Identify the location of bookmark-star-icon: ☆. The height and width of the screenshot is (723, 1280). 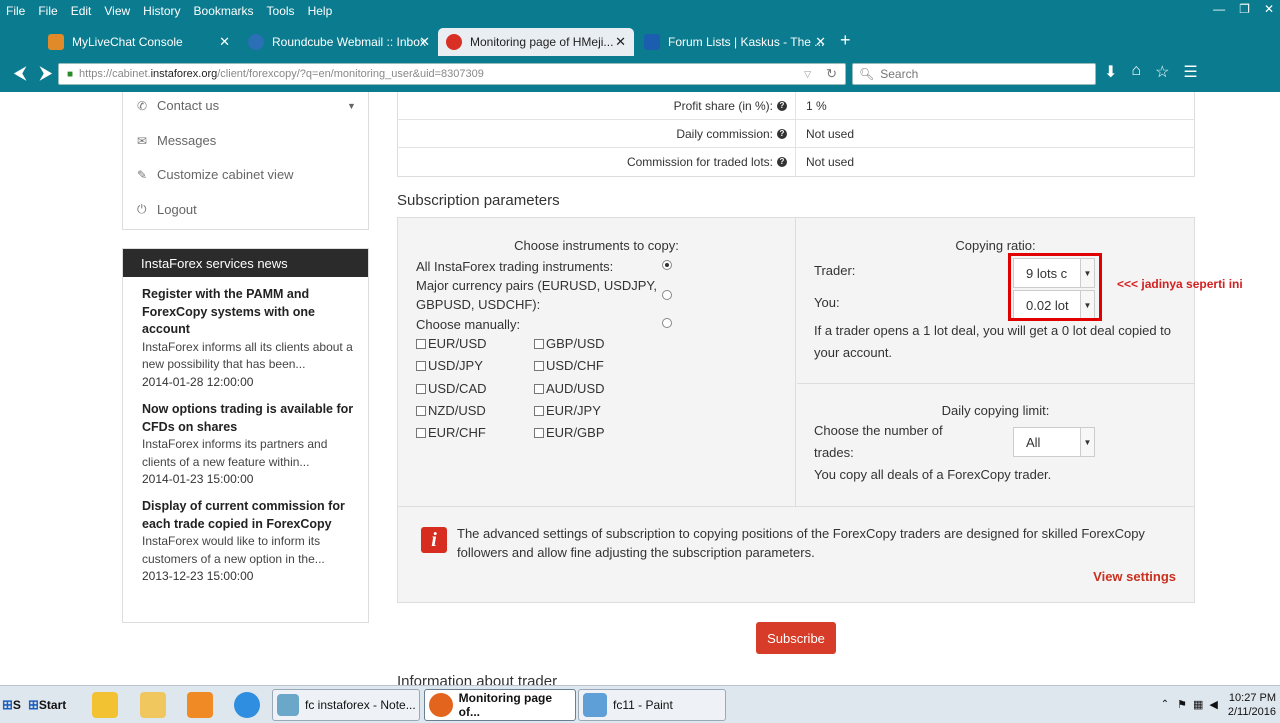
(1162, 72).